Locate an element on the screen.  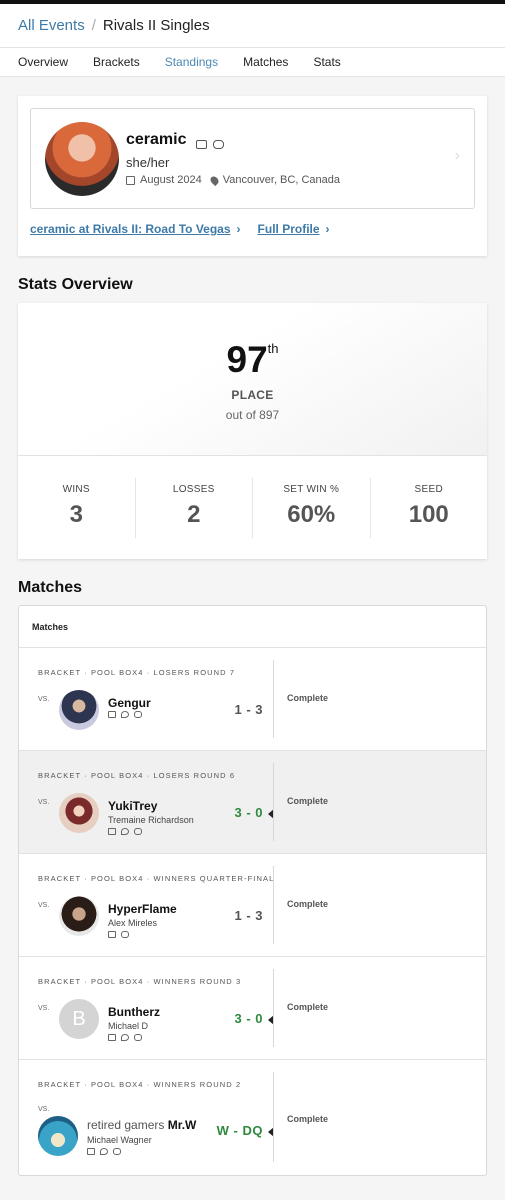
match-bracket: BRACKET · POOL BOX4 · LOSERS ROUND 6 is located at coordinates (137, 775).